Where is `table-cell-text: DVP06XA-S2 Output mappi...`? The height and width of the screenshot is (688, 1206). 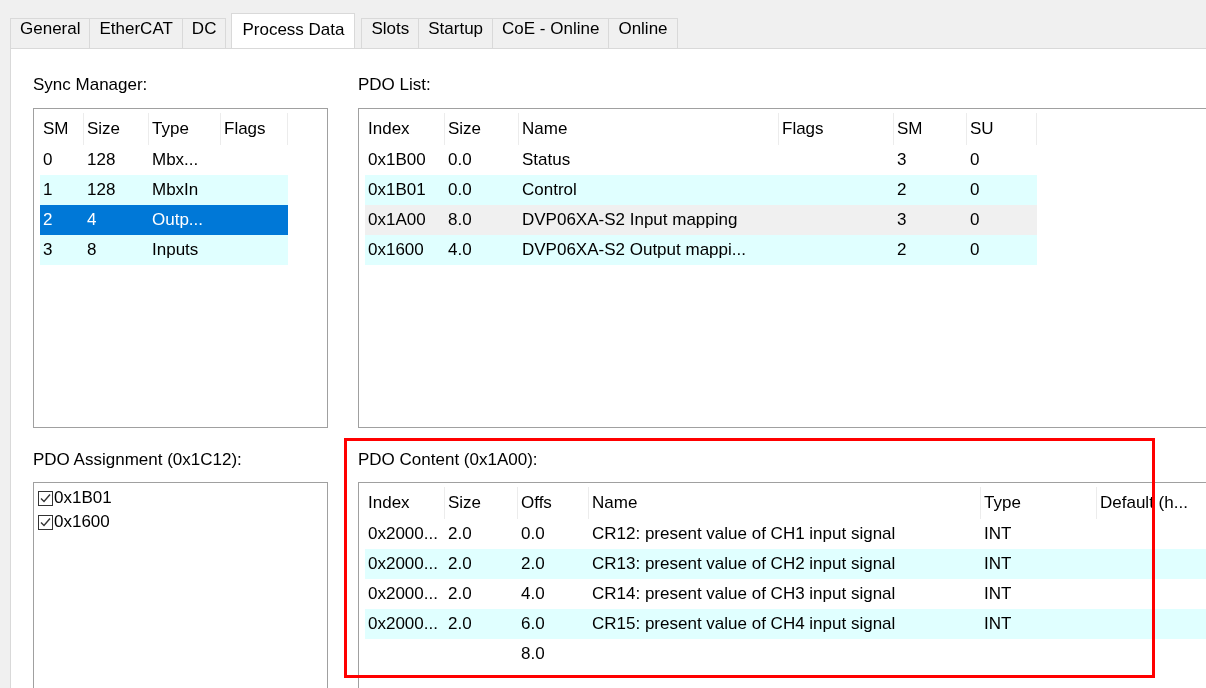 table-cell-text: DVP06XA-S2 Output mappi... is located at coordinates (634, 250).